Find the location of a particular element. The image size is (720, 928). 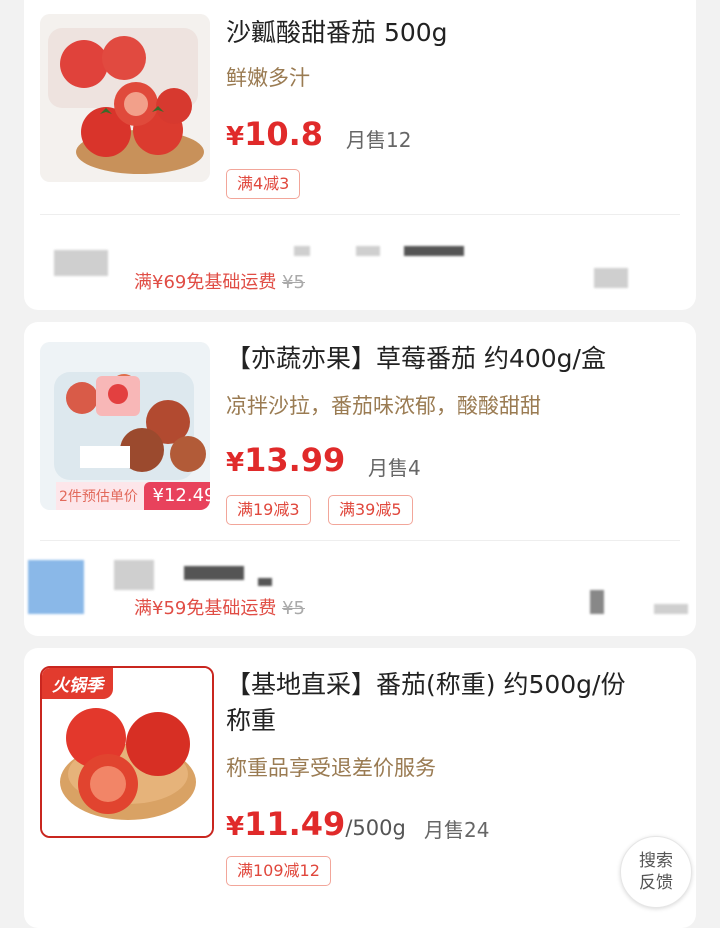

promo-price: ¥12.49 is located at coordinates (177, 496).